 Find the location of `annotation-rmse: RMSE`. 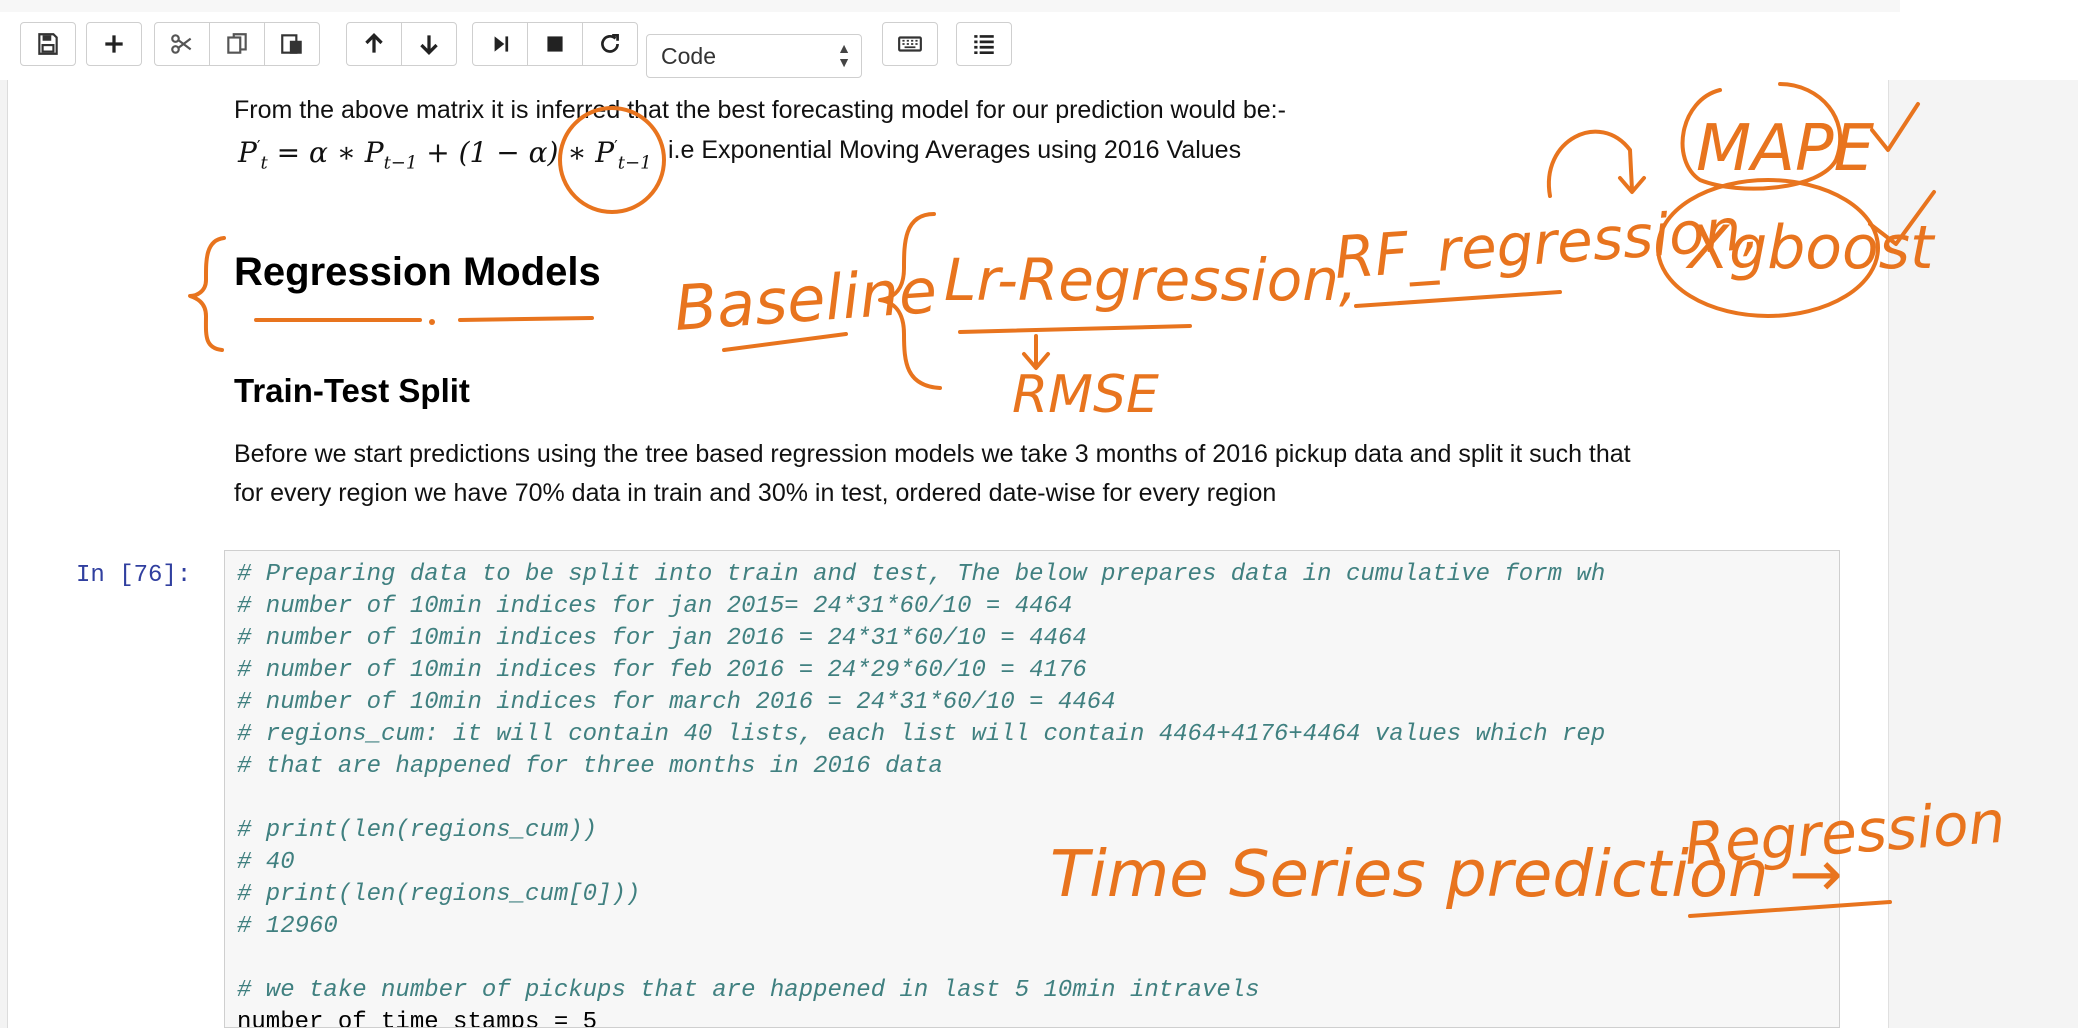

annotation-rmse: RMSE is located at coordinates (1085, 395).